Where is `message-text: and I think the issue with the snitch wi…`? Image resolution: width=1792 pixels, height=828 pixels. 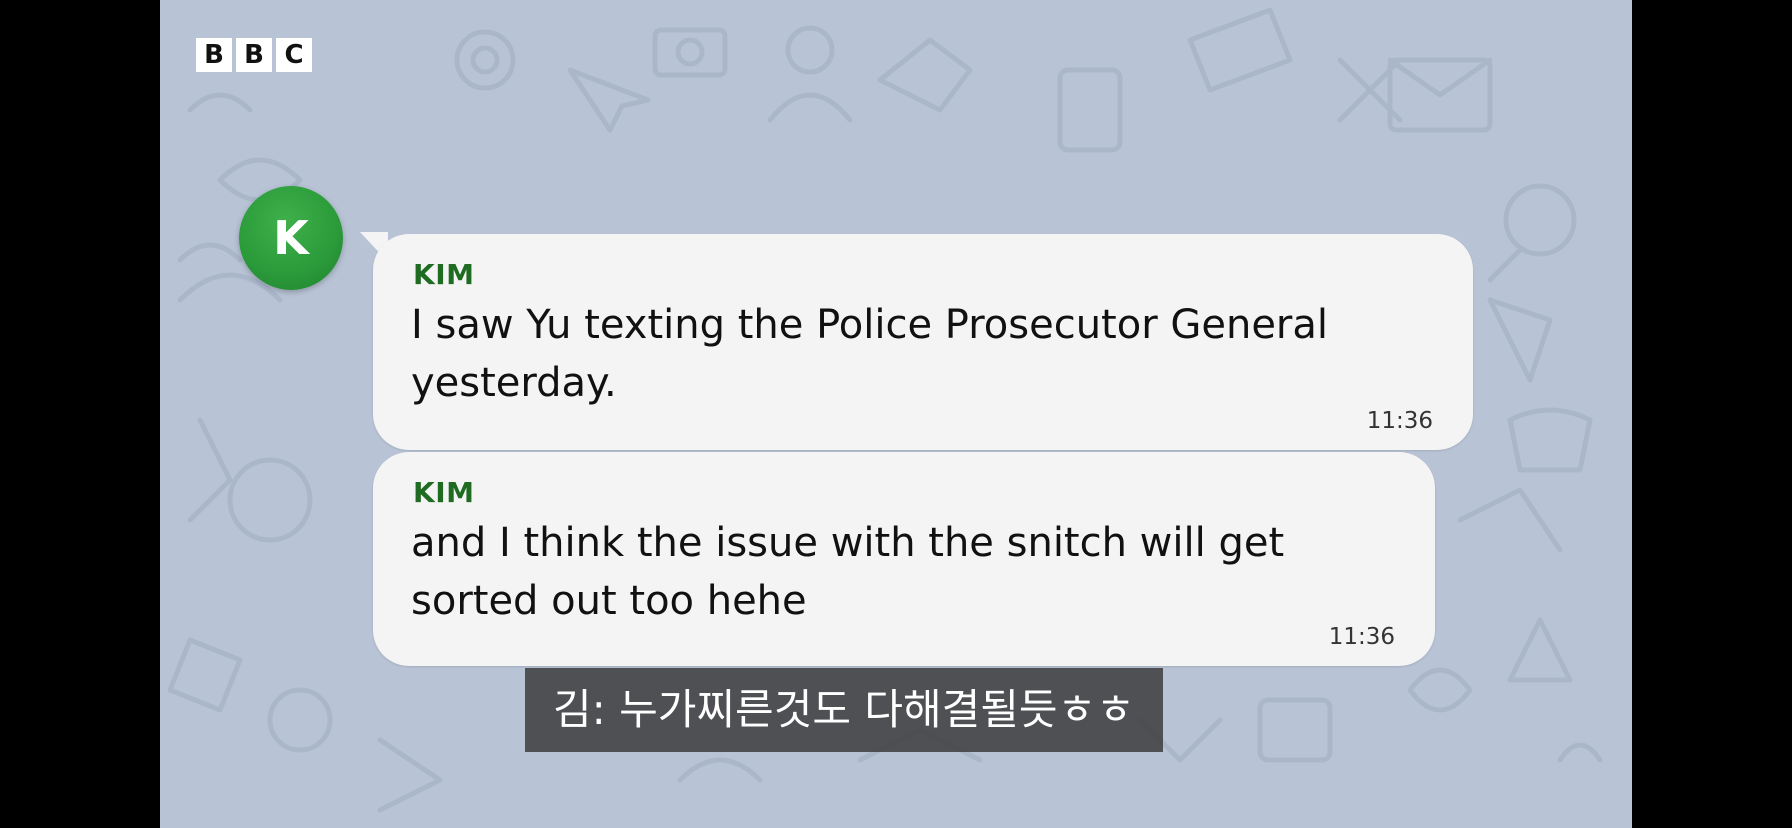 message-text: and I think the issue with the snitch wi… is located at coordinates (848, 572).